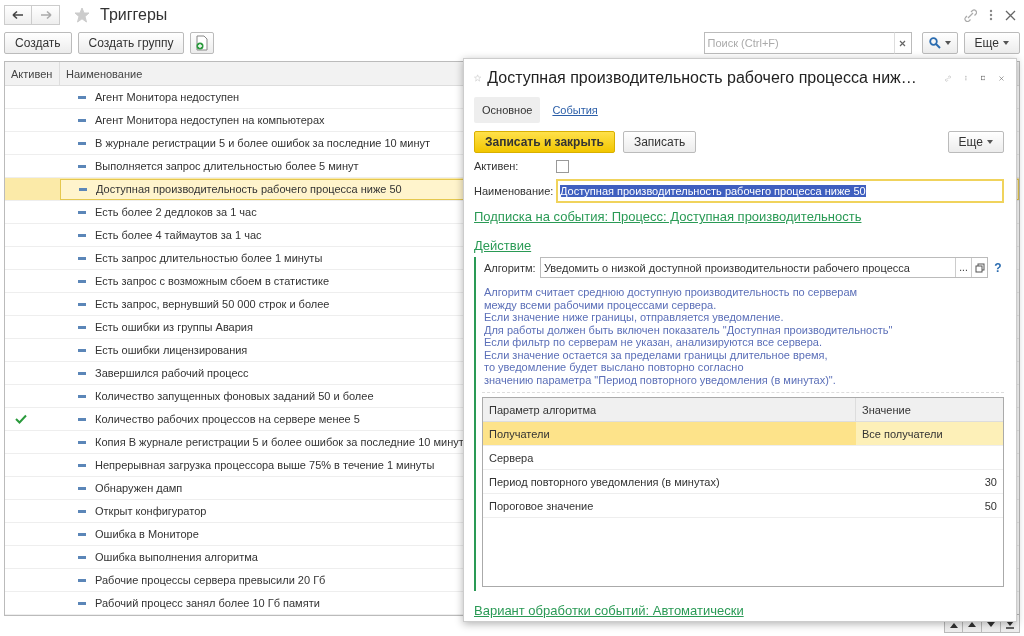 Image resolution: width=1024 pixels, height=636 pixels. Describe the element at coordinates (279, 442) in the screenshot. I see `table-cell: Копия В журнале регистрации 5 и более ошибок за последние 10 минут` at that location.